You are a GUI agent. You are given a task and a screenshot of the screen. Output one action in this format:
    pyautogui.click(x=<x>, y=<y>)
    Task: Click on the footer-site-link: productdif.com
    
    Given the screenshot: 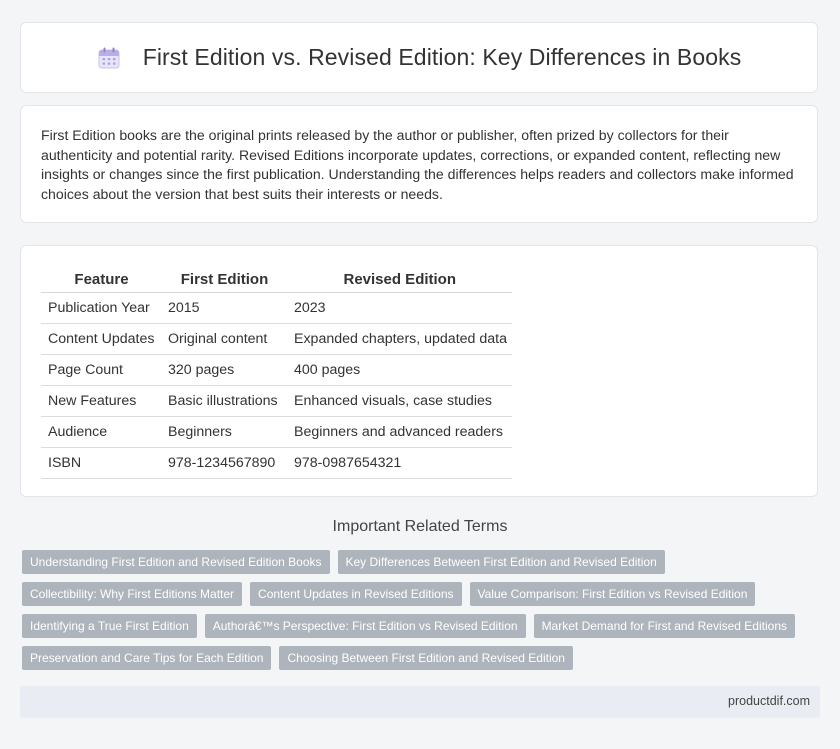 What is the action you would take?
    pyautogui.click(x=769, y=701)
    